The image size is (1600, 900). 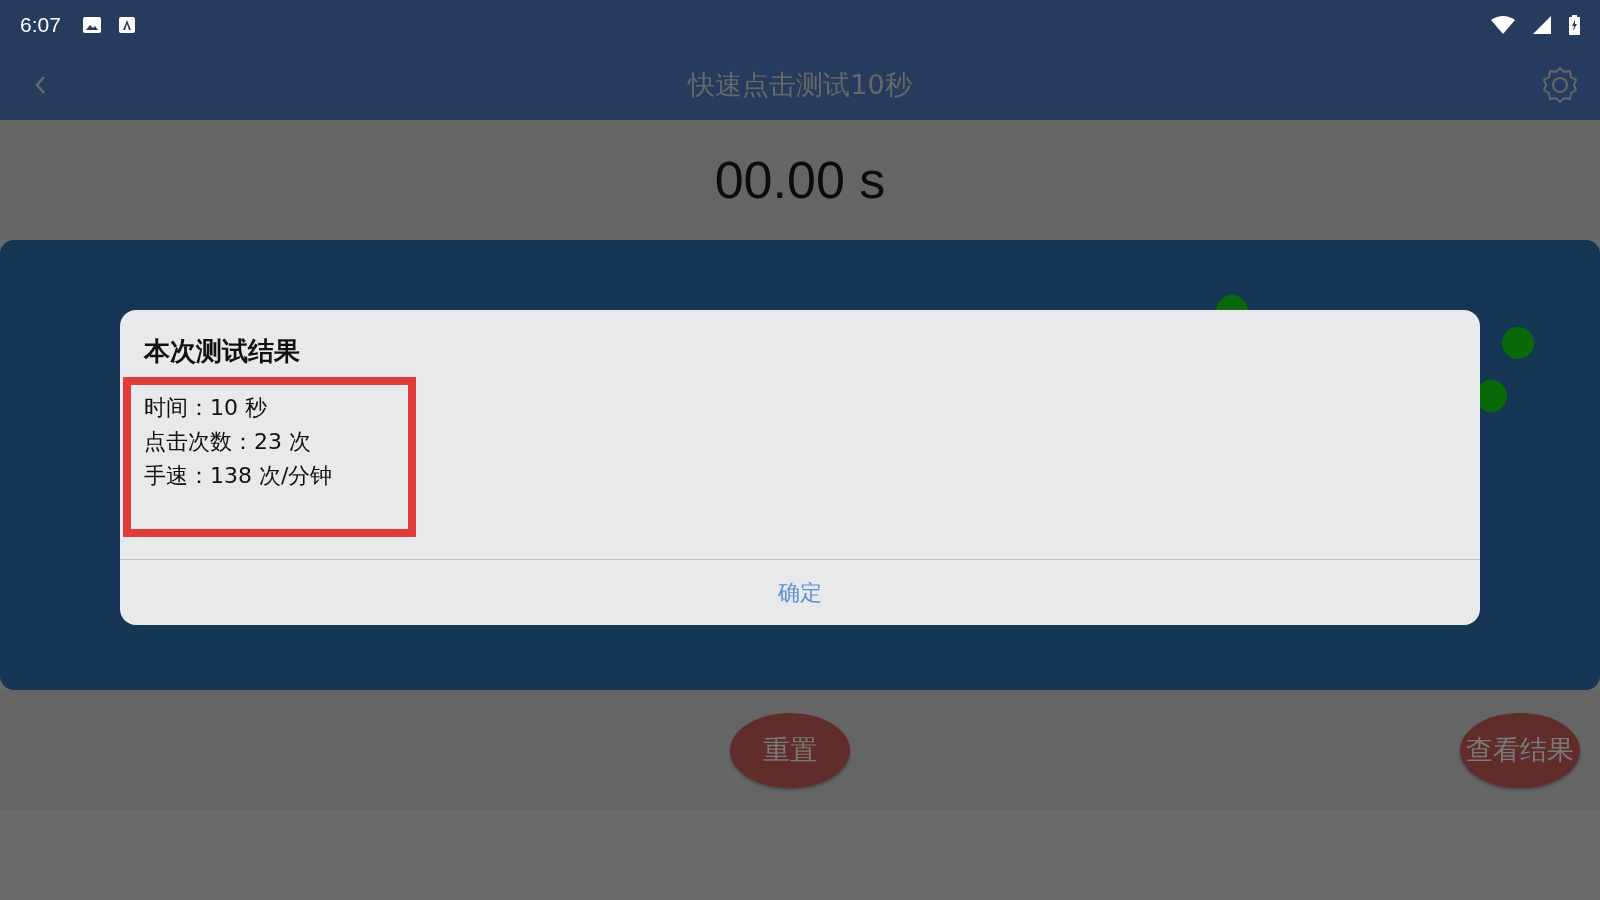 I want to click on page-title: 快速点击测试10秒, so click(x=799, y=85).